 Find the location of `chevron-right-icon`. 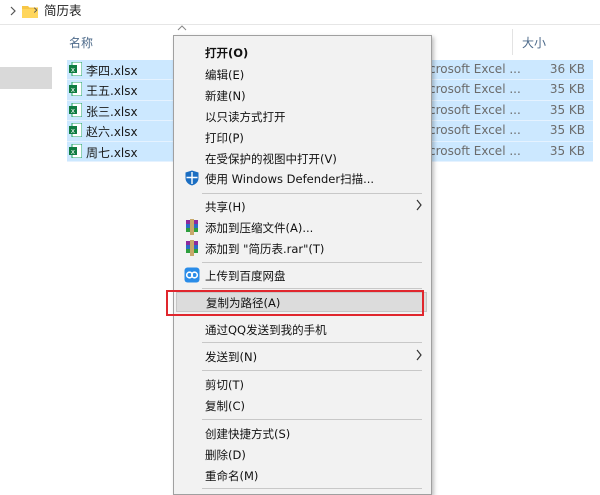

chevron-right-icon is located at coordinates (13, 11).